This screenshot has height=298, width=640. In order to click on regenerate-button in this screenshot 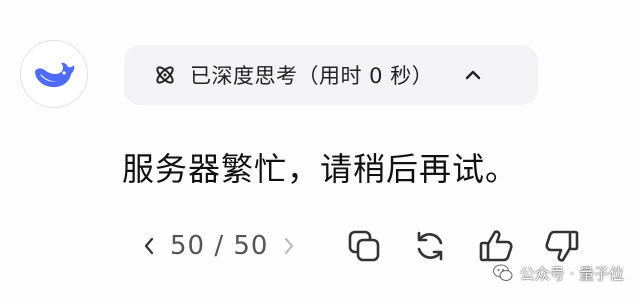, I will do `click(430, 246)`.